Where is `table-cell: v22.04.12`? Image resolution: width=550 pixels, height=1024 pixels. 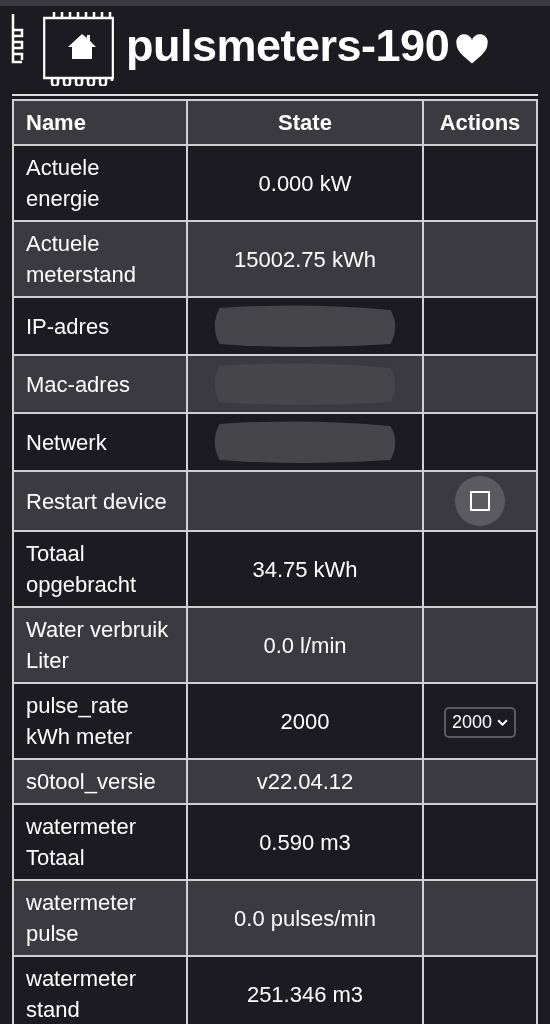 table-cell: v22.04.12 is located at coordinates (305, 781).